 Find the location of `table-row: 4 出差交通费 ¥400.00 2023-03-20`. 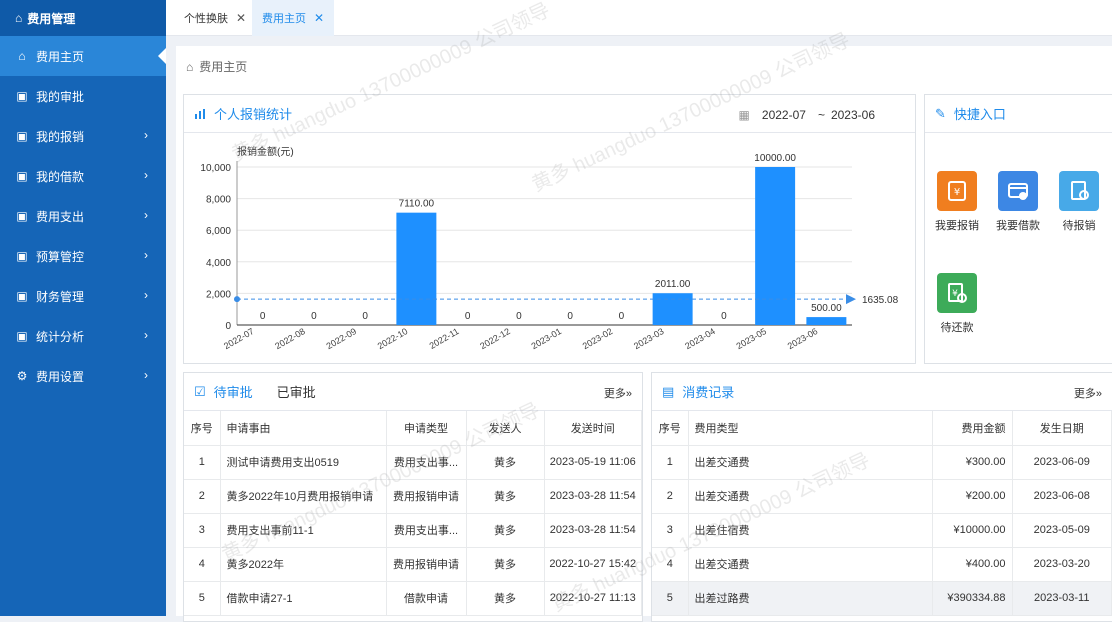

table-row: 4 出差交通费 ¥400.00 2023-03-20 is located at coordinates (882, 564).